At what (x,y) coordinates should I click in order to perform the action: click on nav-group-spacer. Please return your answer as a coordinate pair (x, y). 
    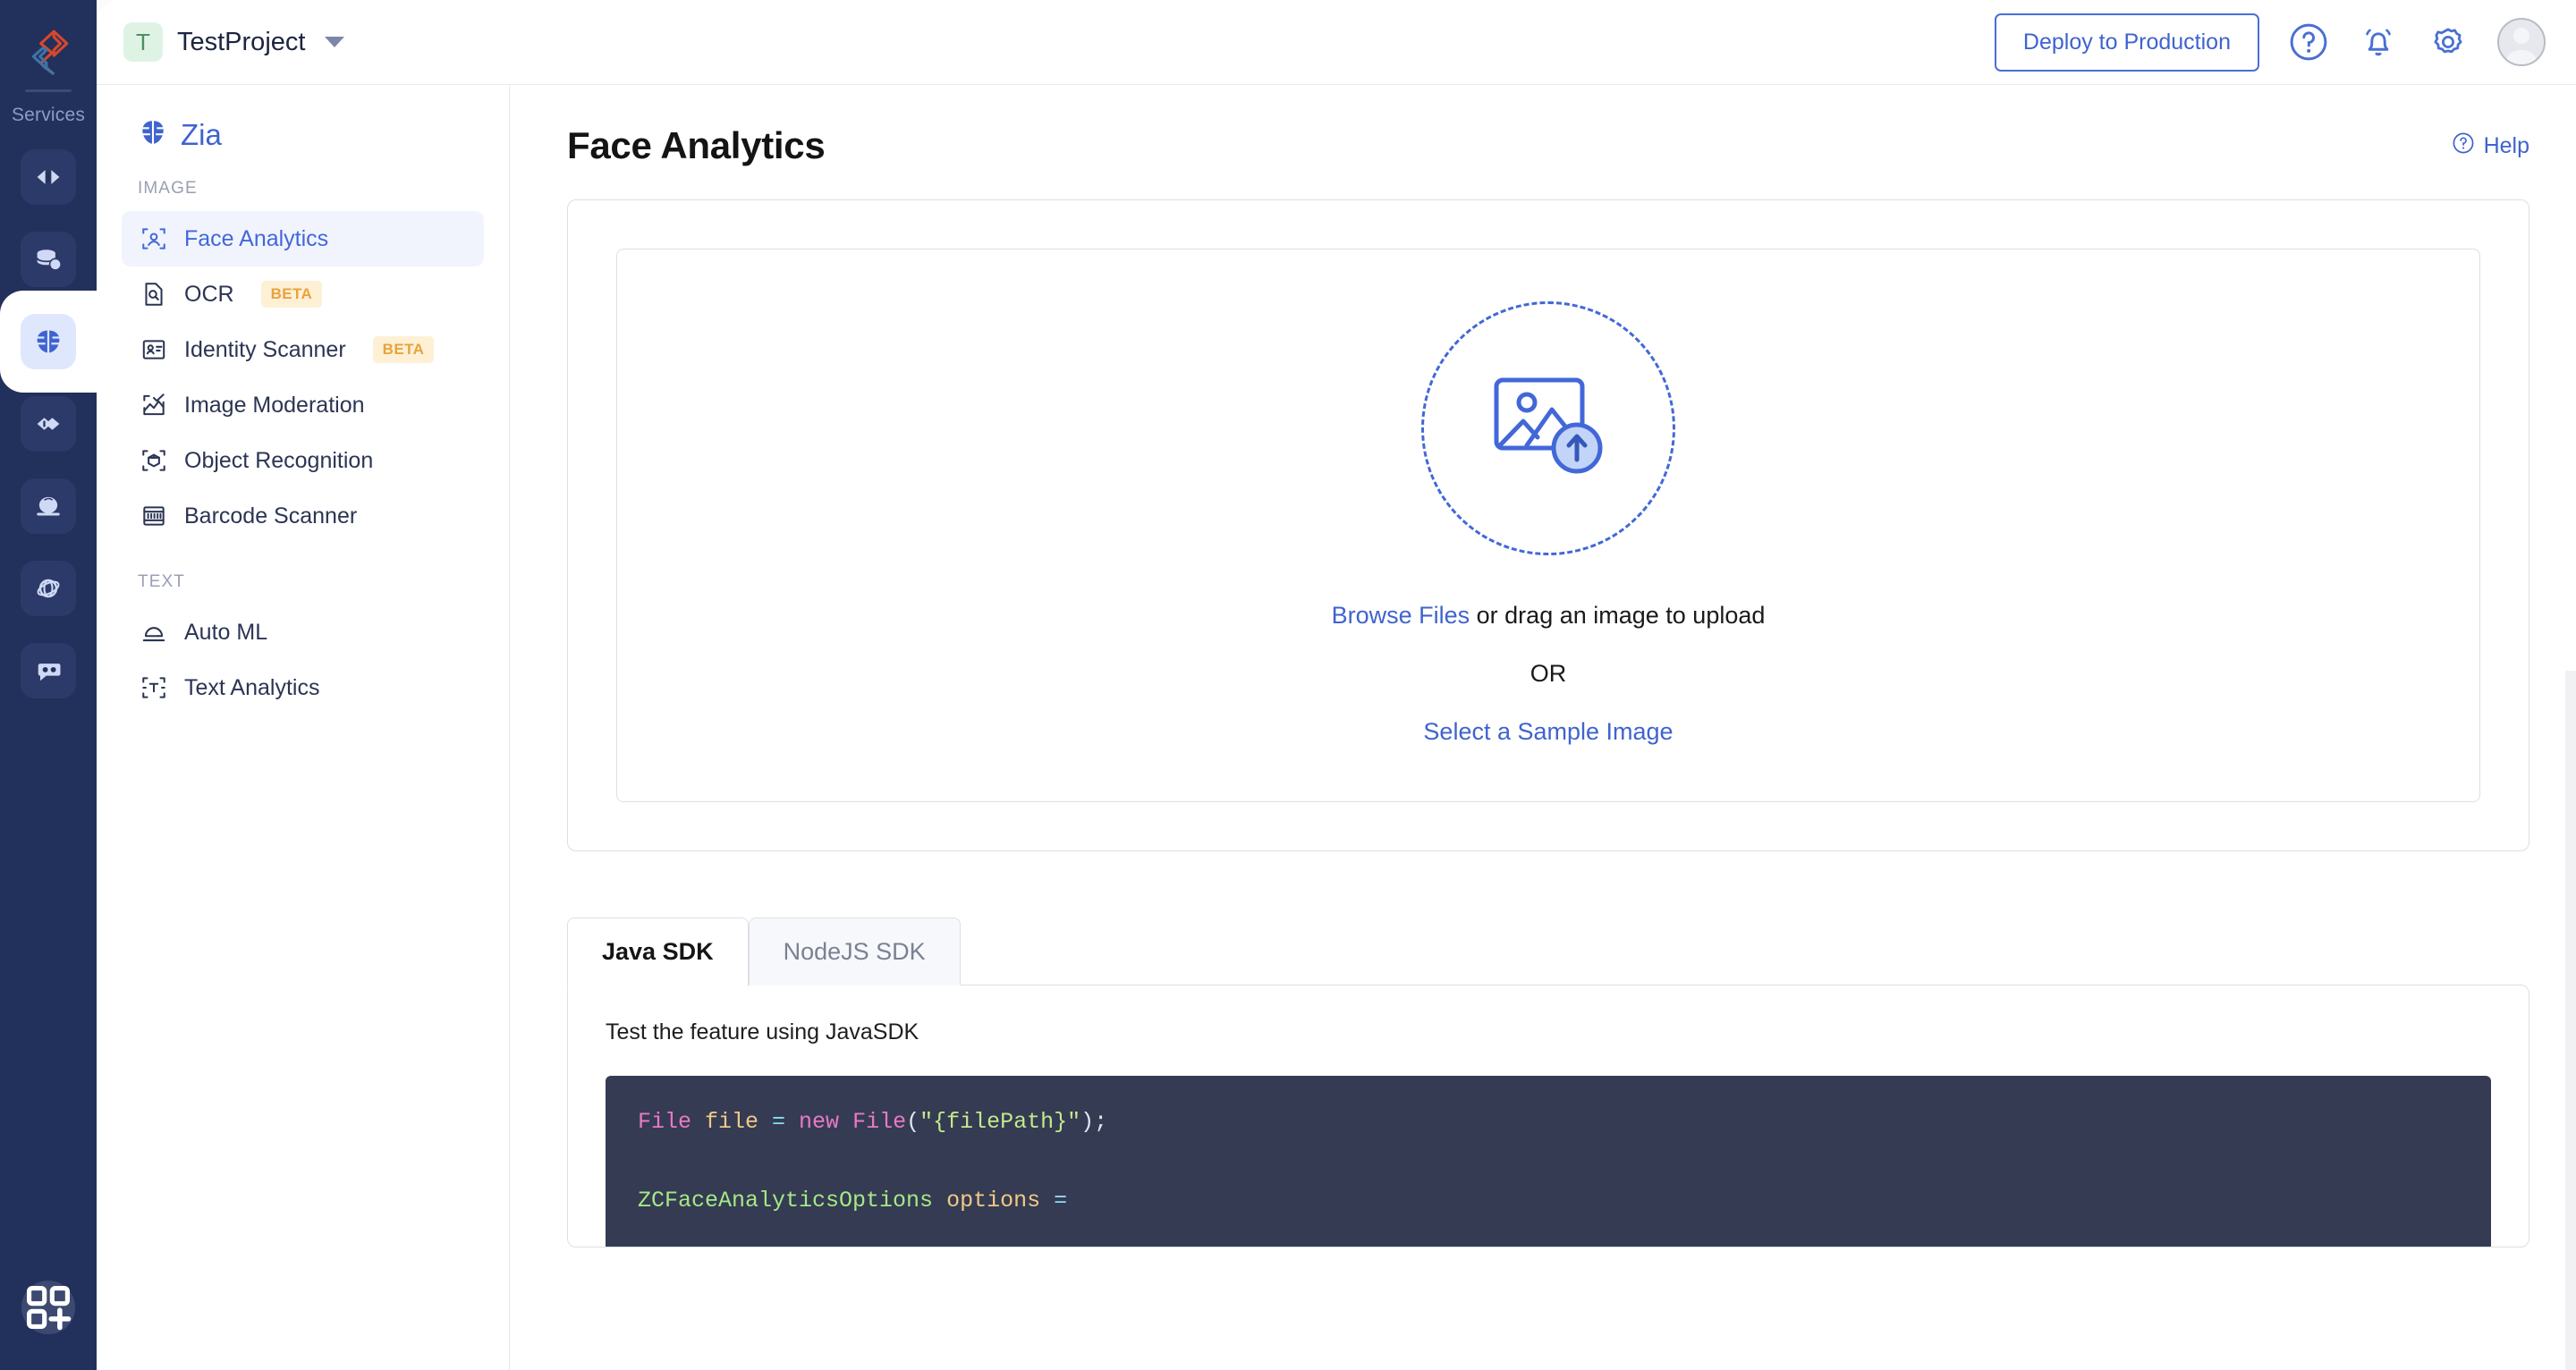
    Looking at the image, I should click on (303, 558).